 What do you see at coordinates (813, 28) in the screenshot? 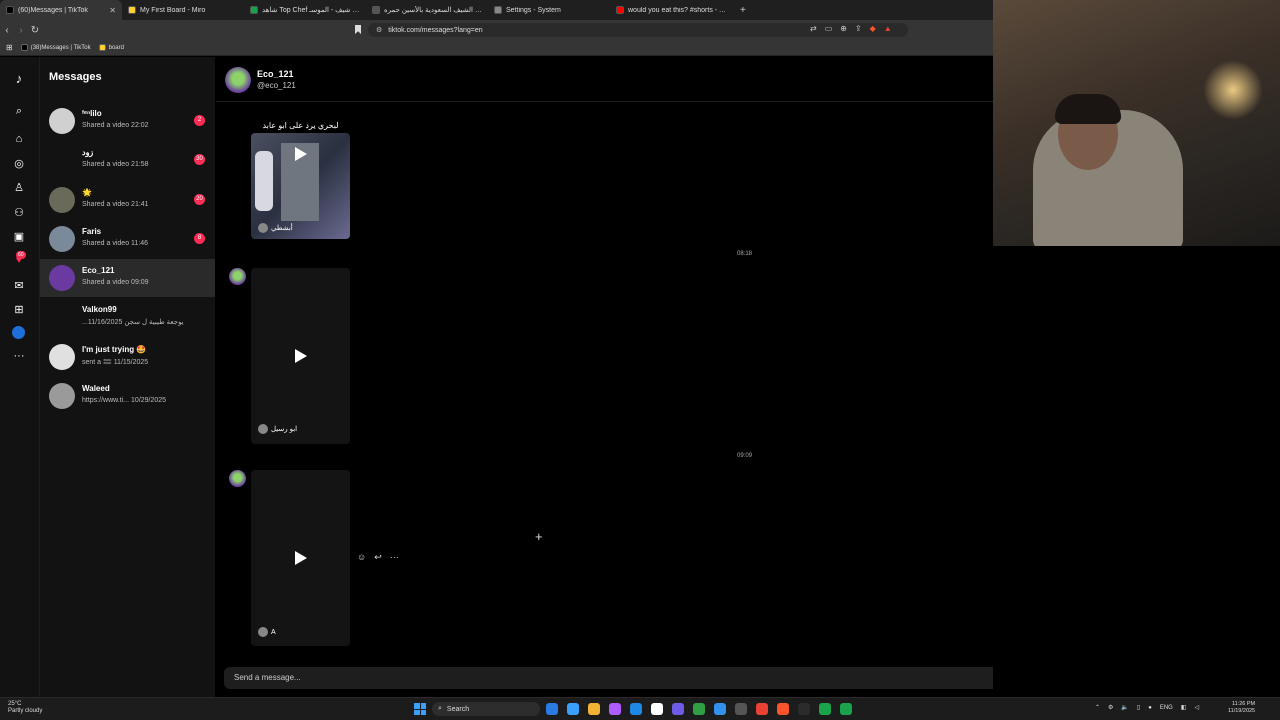
I see `translate-icon: ⇄` at bounding box center [813, 28].